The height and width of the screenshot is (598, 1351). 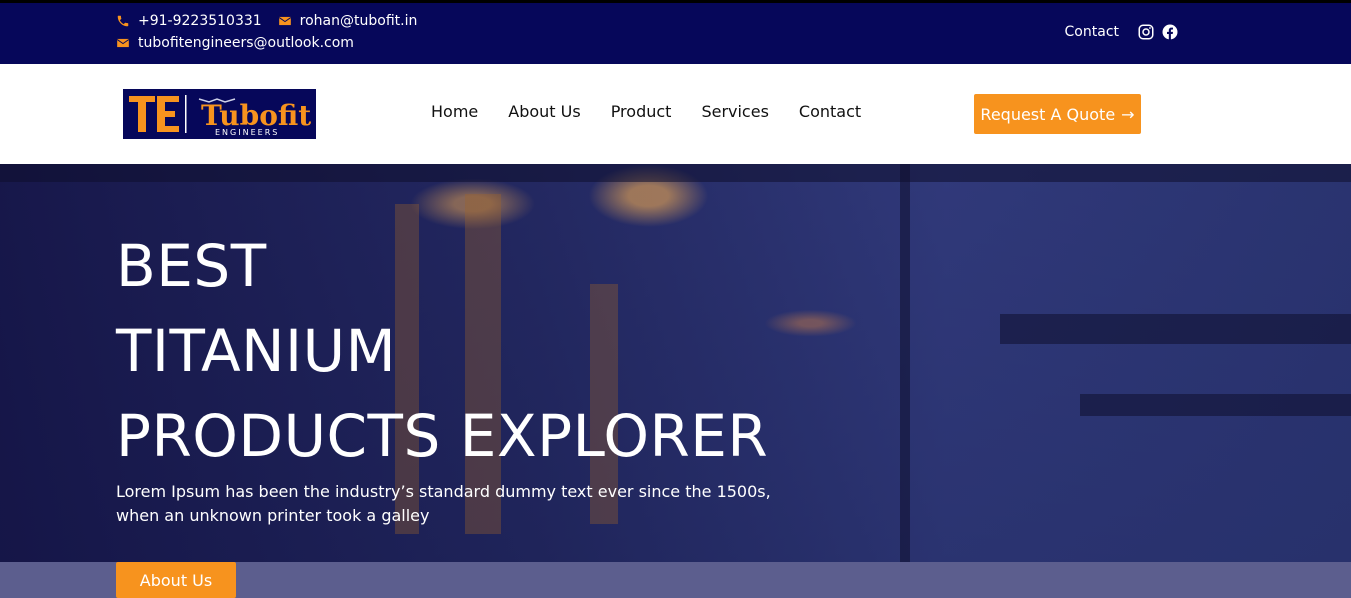 I want to click on email-link-secondary: tubofitengineers@outlook.com, so click(x=235, y=43).